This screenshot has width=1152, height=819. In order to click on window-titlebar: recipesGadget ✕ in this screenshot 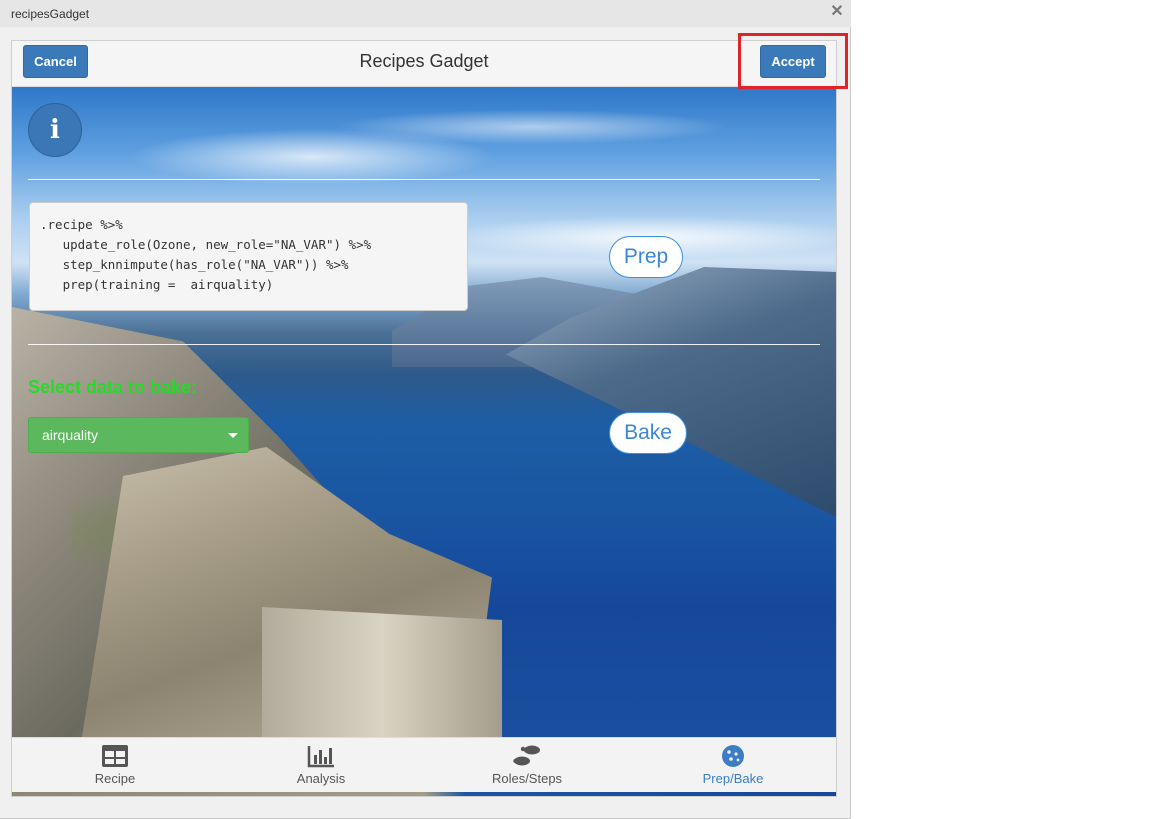, I will do `click(425, 13)`.